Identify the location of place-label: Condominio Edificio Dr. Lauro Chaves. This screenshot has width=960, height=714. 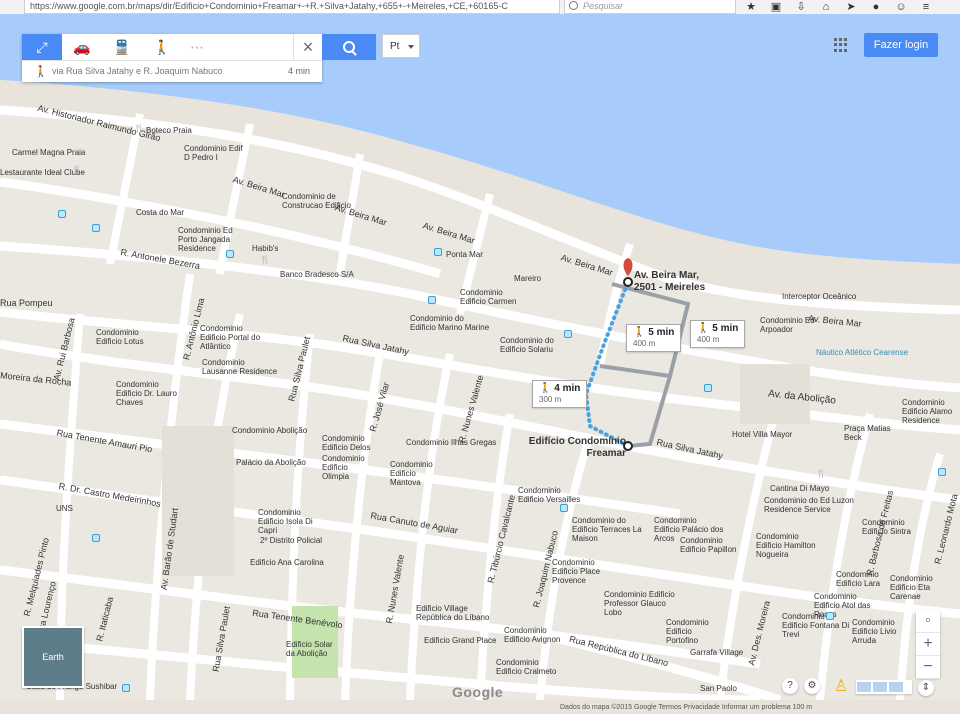
(151, 393).